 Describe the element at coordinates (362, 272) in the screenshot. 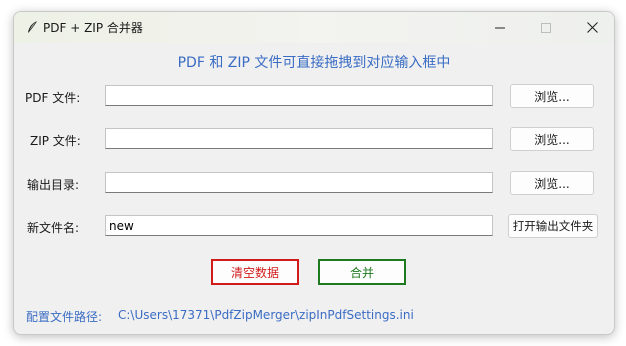

I see `merge-button: 合并` at that location.